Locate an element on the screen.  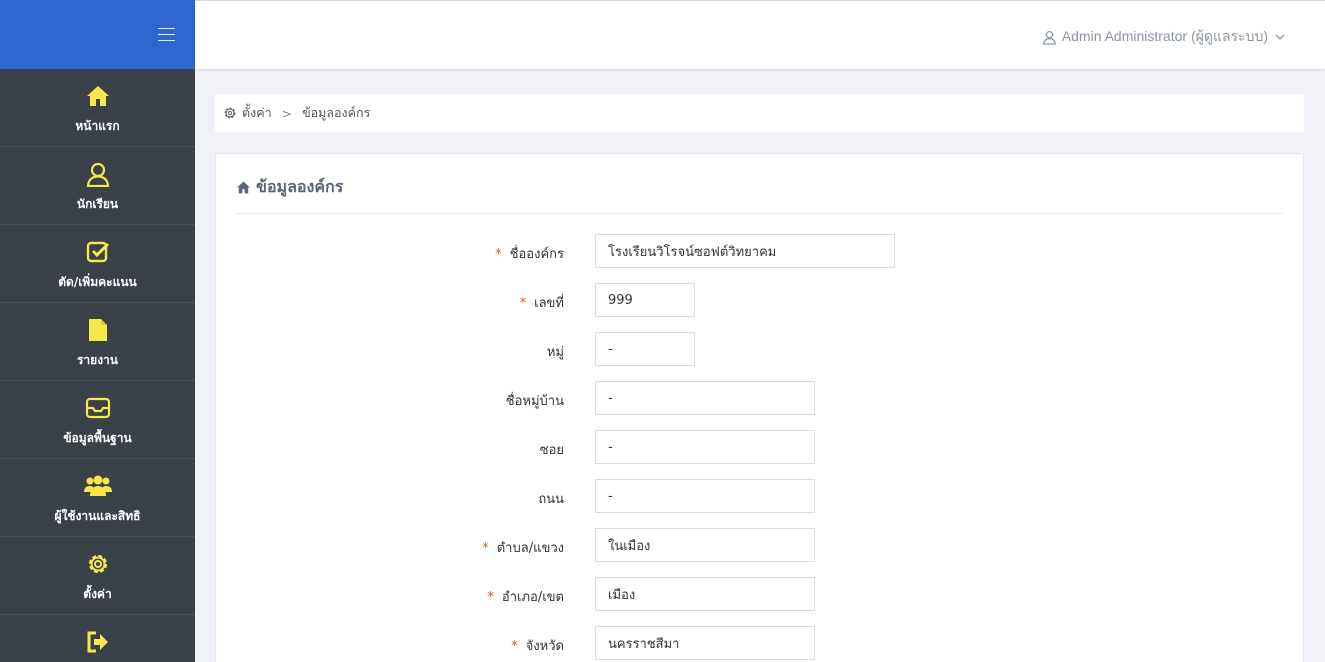
sidebar-item-scores: ตัด/เพิ่มคะแนน is located at coordinates (97, 264).